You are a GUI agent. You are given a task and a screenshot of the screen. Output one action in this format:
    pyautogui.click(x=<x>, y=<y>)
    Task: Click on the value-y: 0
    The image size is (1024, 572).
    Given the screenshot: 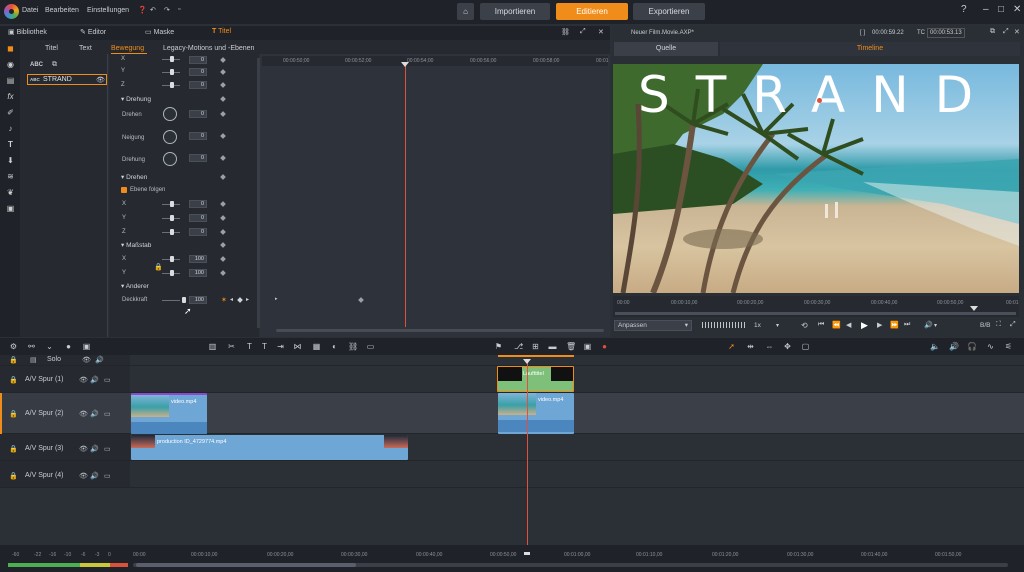 What is the action you would take?
    pyautogui.click(x=198, y=218)
    